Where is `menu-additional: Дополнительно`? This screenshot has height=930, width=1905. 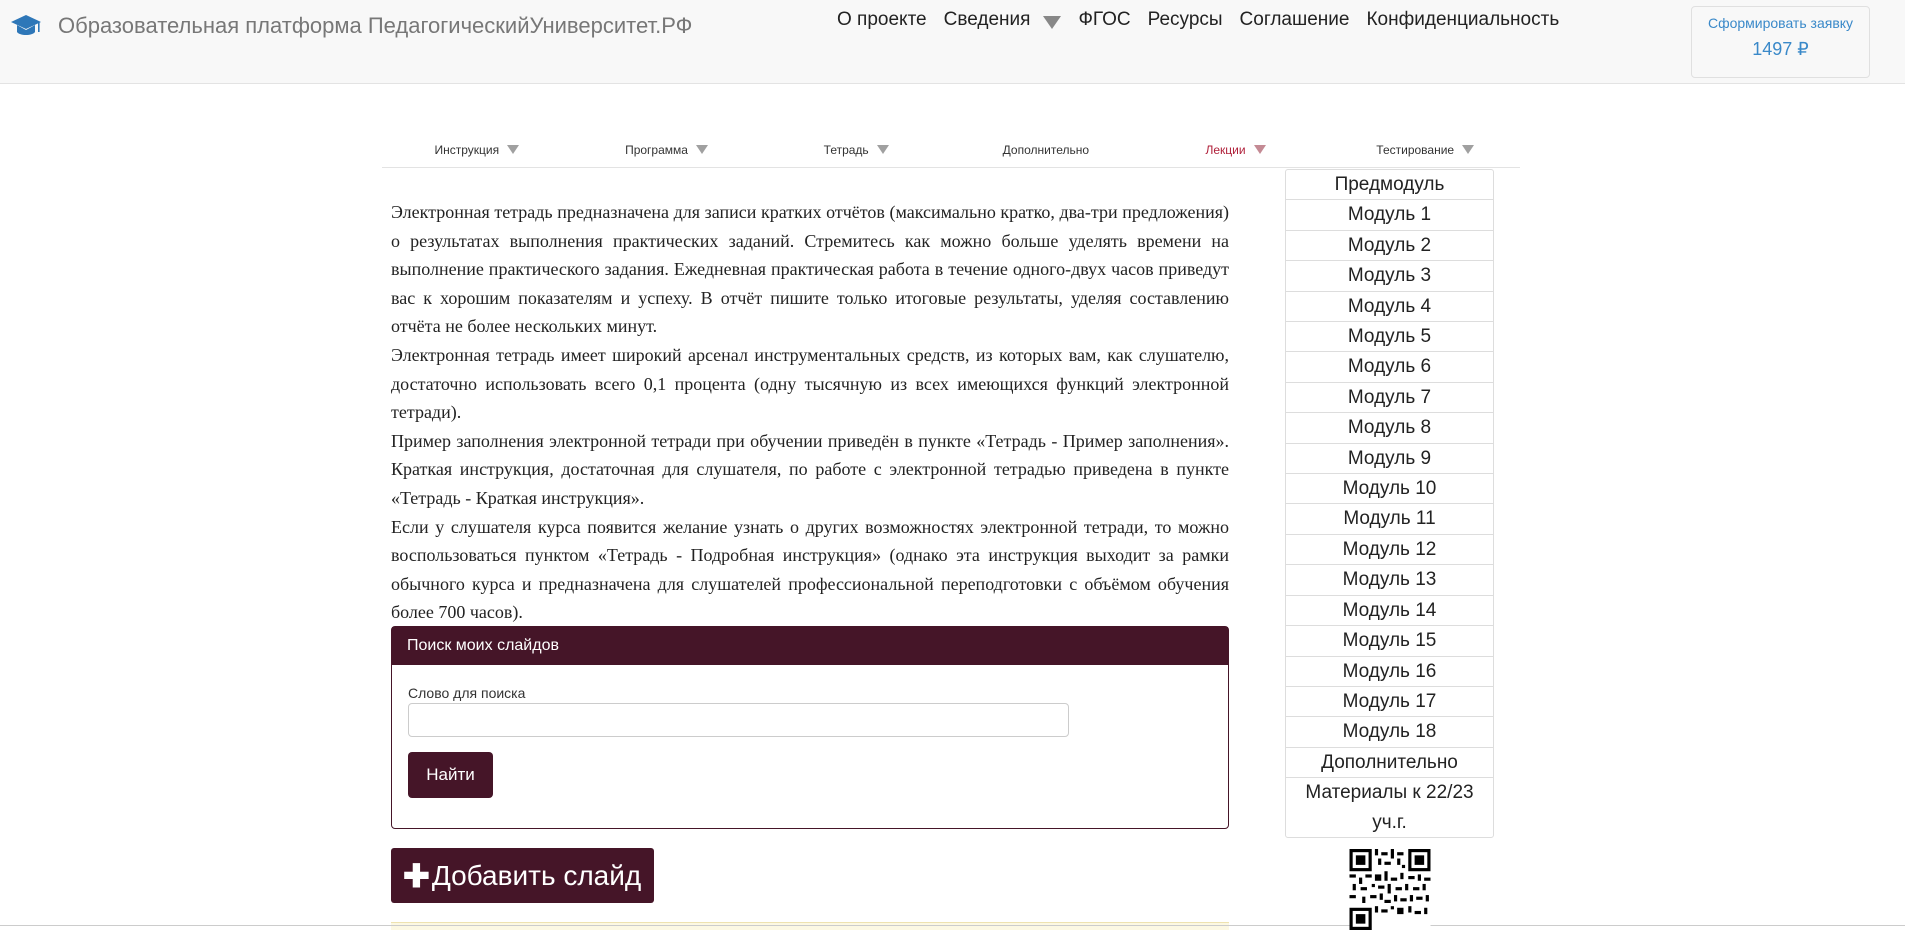 menu-additional: Дополнительно is located at coordinates (1046, 149).